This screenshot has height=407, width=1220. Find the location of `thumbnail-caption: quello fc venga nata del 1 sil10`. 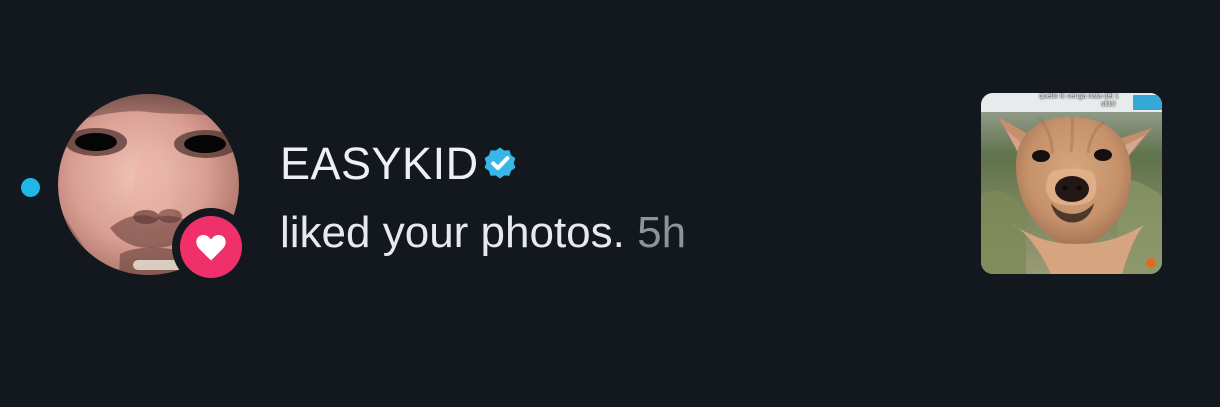

thumbnail-caption: quello fc venga nata del 1 sil10 is located at coordinates (1079, 100).